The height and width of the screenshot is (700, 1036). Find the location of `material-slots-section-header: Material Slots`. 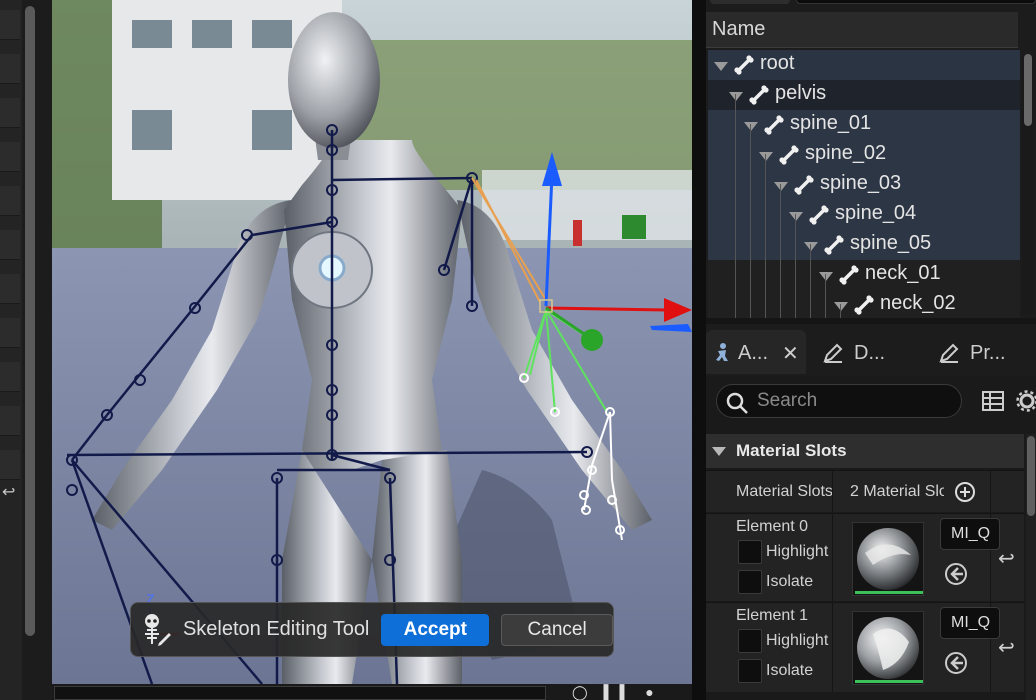

material-slots-section-header: Material Slots is located at coordinates (865, 451).